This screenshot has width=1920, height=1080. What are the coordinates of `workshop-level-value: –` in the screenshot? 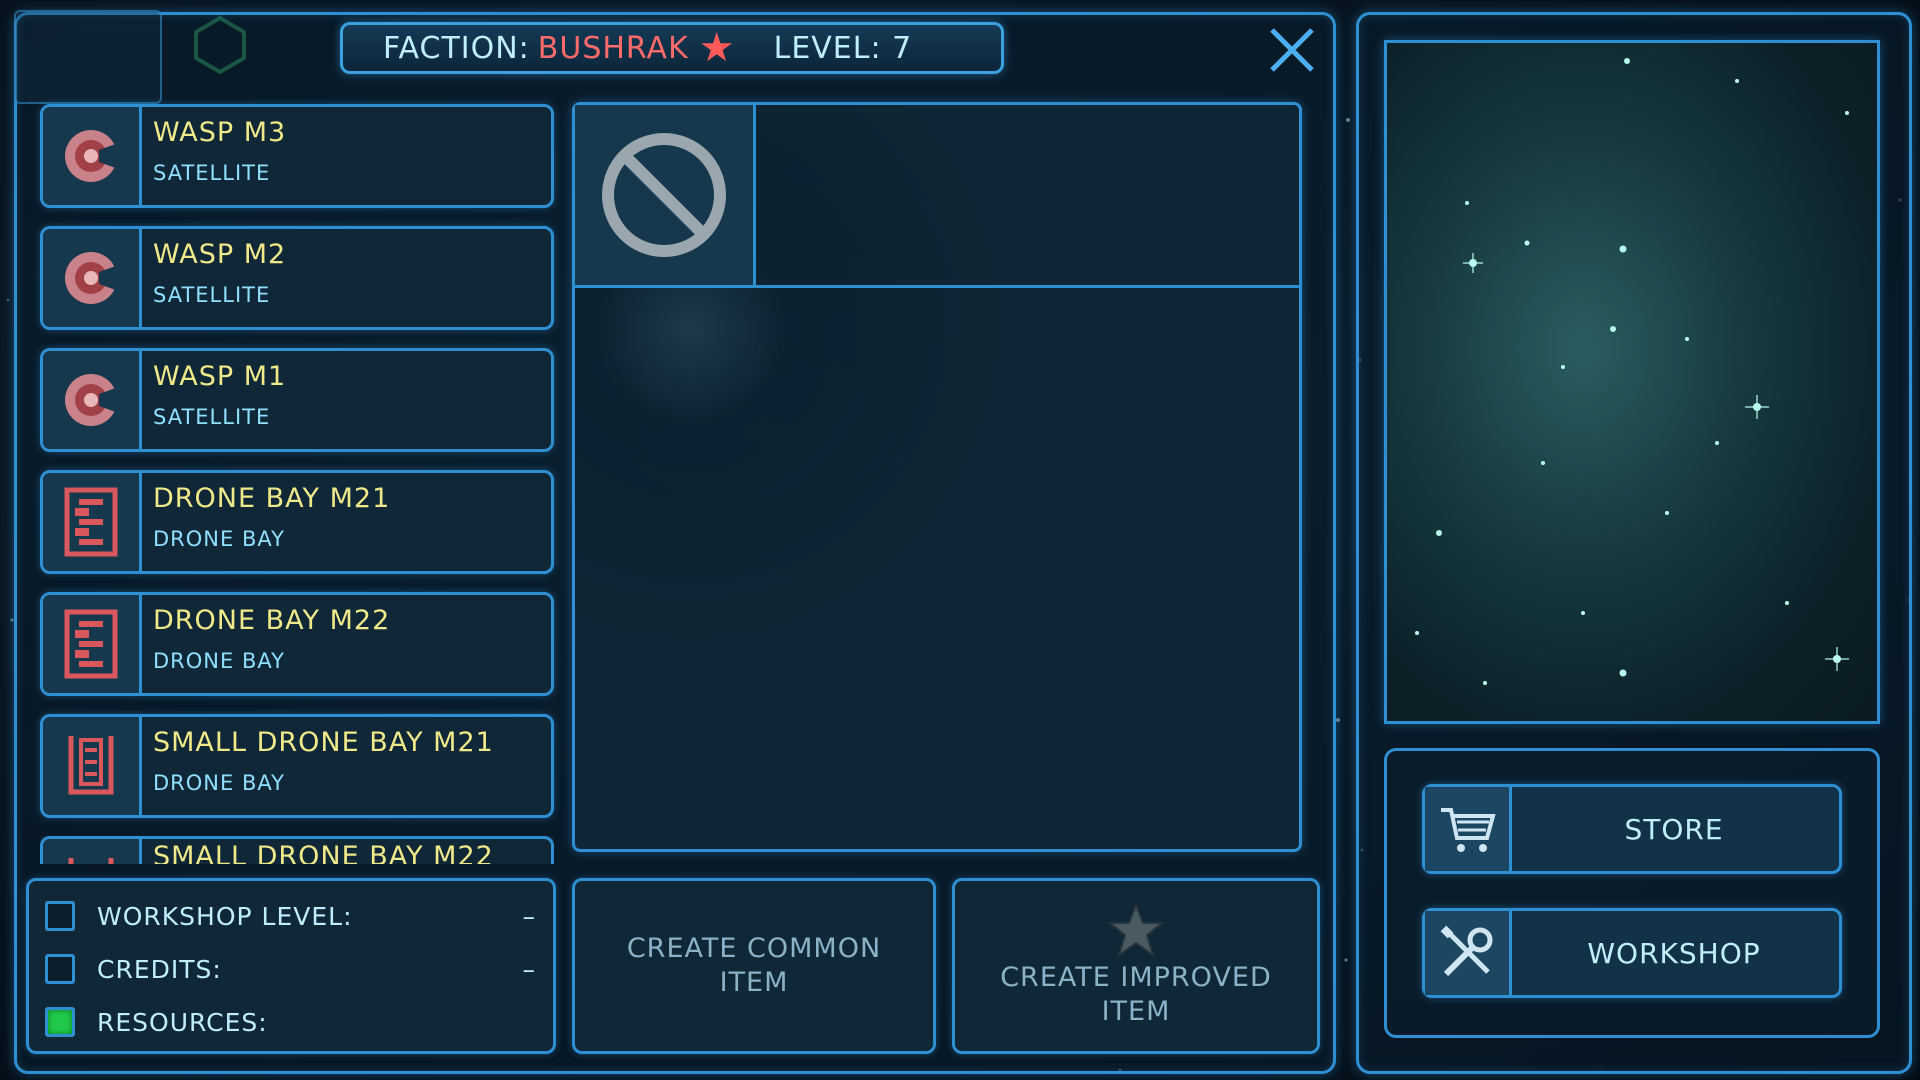 It's located at (529, 916).